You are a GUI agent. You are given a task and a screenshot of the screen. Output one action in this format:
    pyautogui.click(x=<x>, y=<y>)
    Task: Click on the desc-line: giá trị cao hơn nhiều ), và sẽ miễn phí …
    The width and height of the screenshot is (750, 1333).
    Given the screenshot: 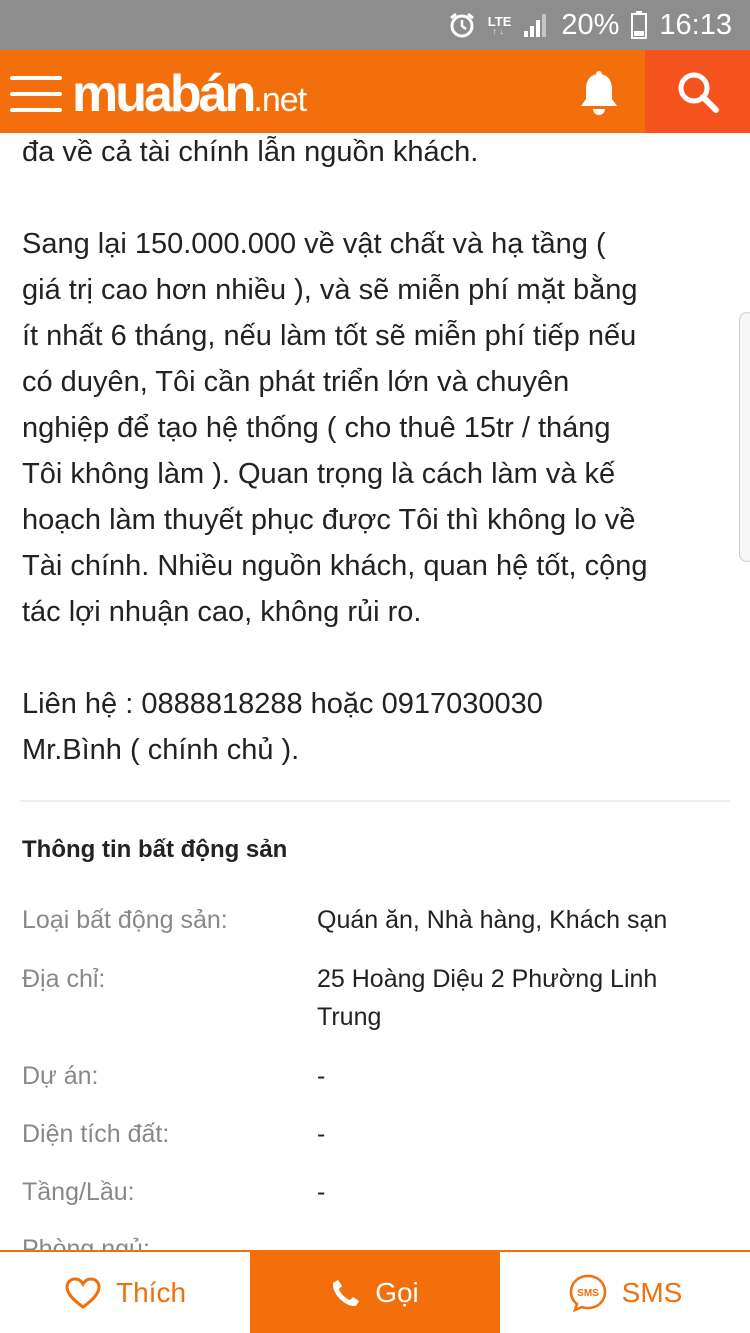 What is the action you would take?
    pyautogui.click(x=330, y=290)
    